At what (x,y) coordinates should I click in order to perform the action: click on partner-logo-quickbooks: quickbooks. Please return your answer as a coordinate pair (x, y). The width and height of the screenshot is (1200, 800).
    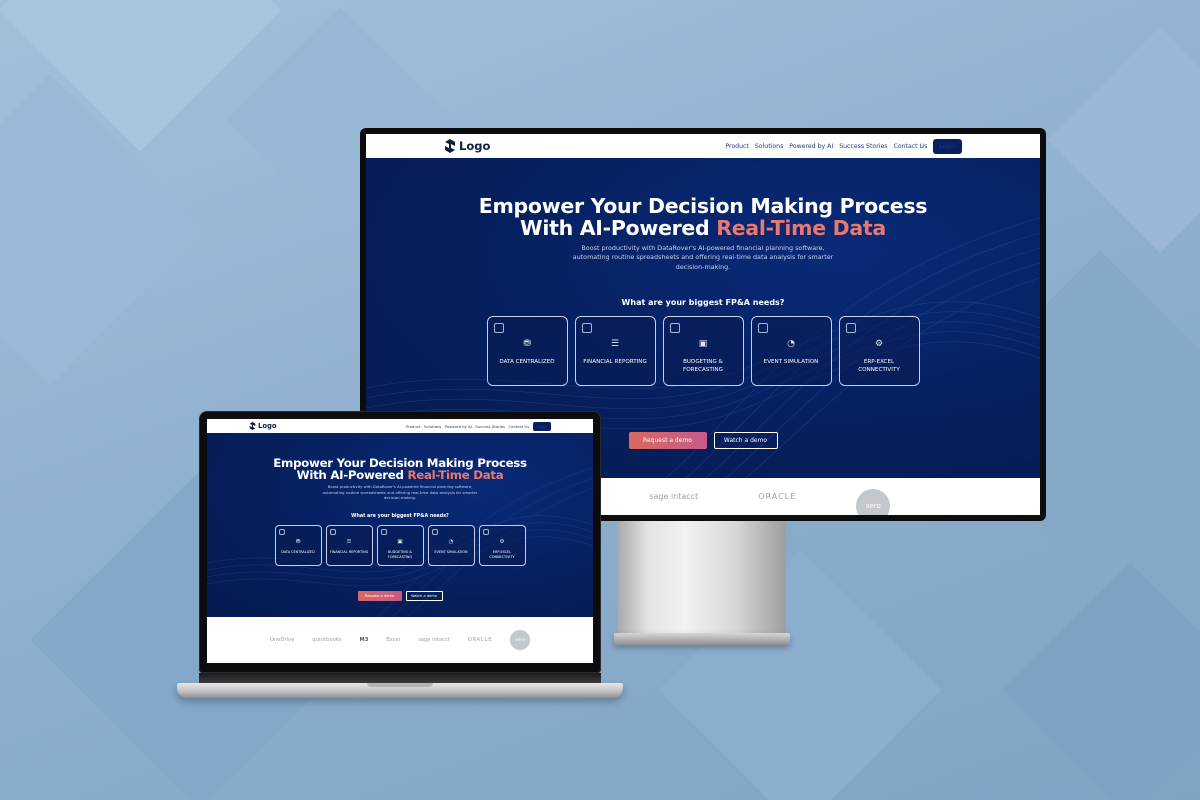
    Looking at the image, I should click on (327, 640).